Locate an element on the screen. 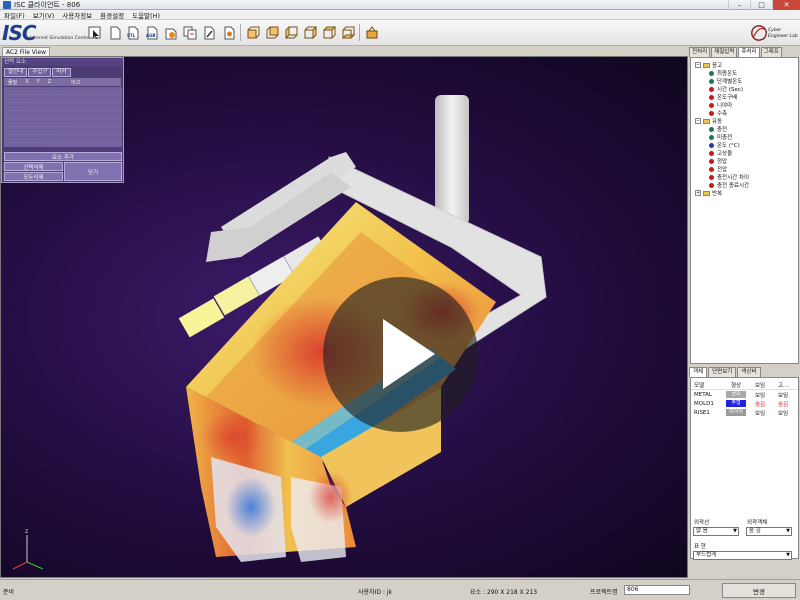 This screenshot has height=600, width=800. result-file-button is located at coordinates (229, 32).